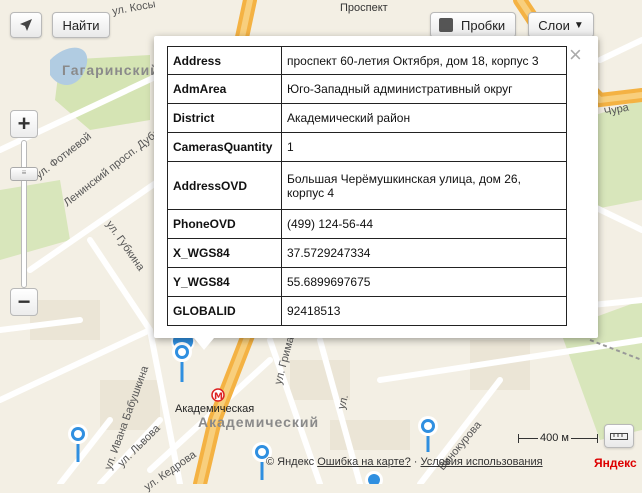 The image size is (642, 493). What do you see at coordinates (364, 462) in the screenshot?
I see `map-error-link: Ошибка на карте?` at bounding box center [364, 462].